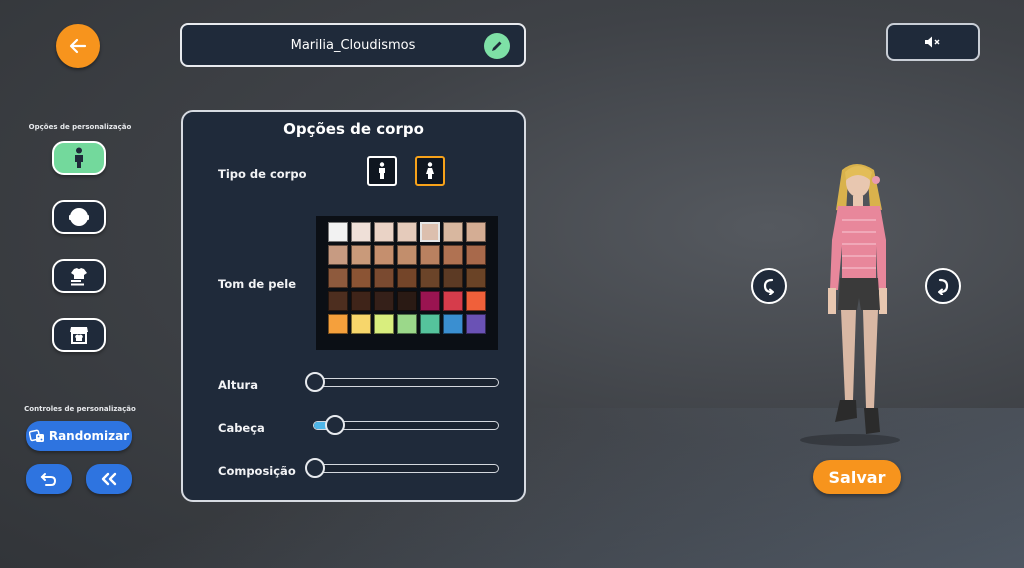  I want to click on height-slider, so click(402, 382).